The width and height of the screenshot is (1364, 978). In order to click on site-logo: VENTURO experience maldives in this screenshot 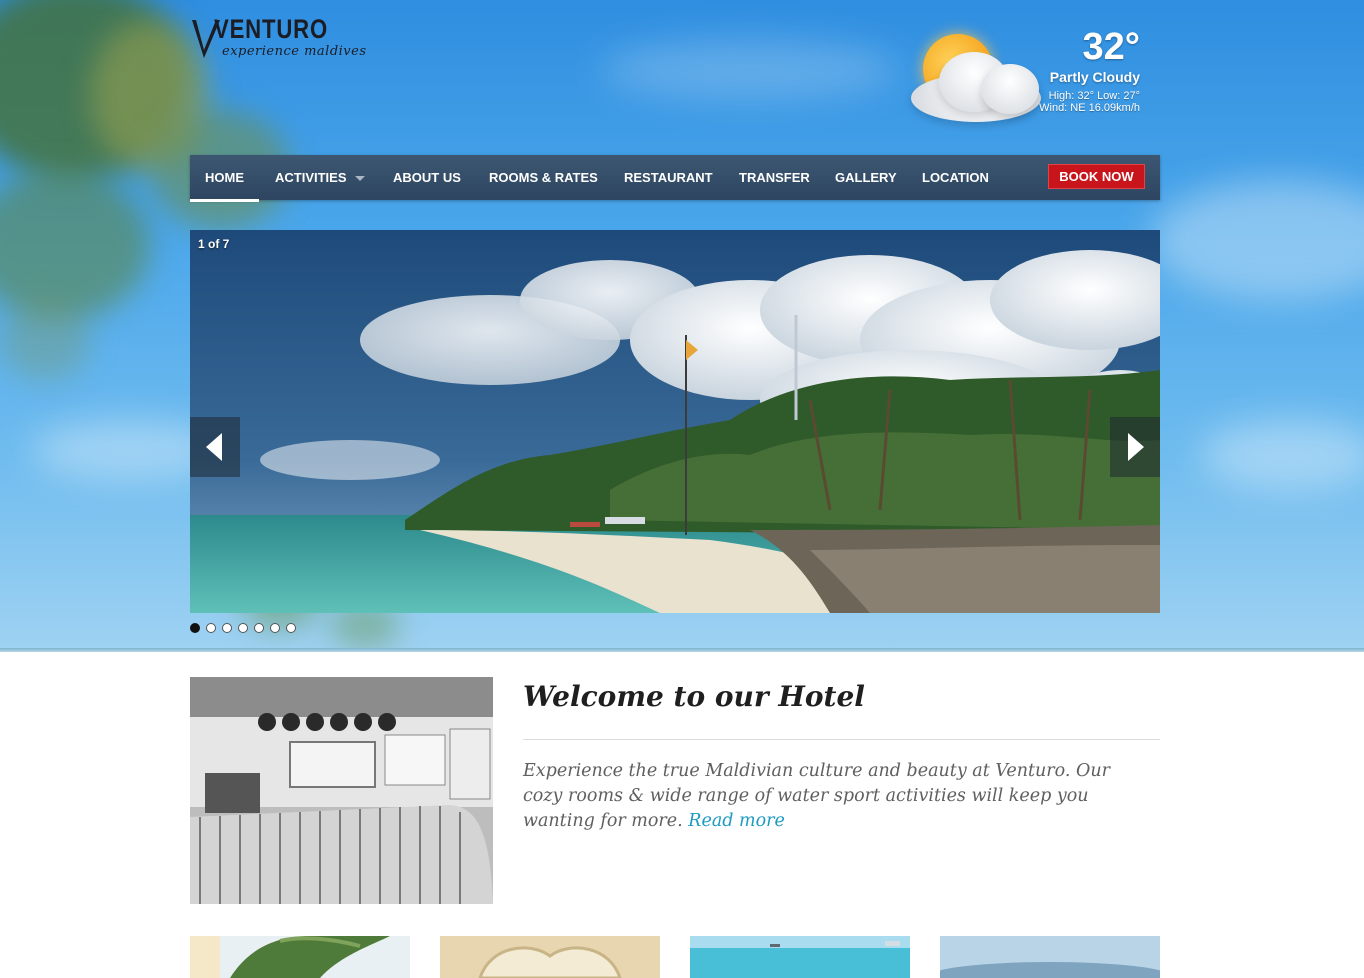, I will do `click(285, 40)`.